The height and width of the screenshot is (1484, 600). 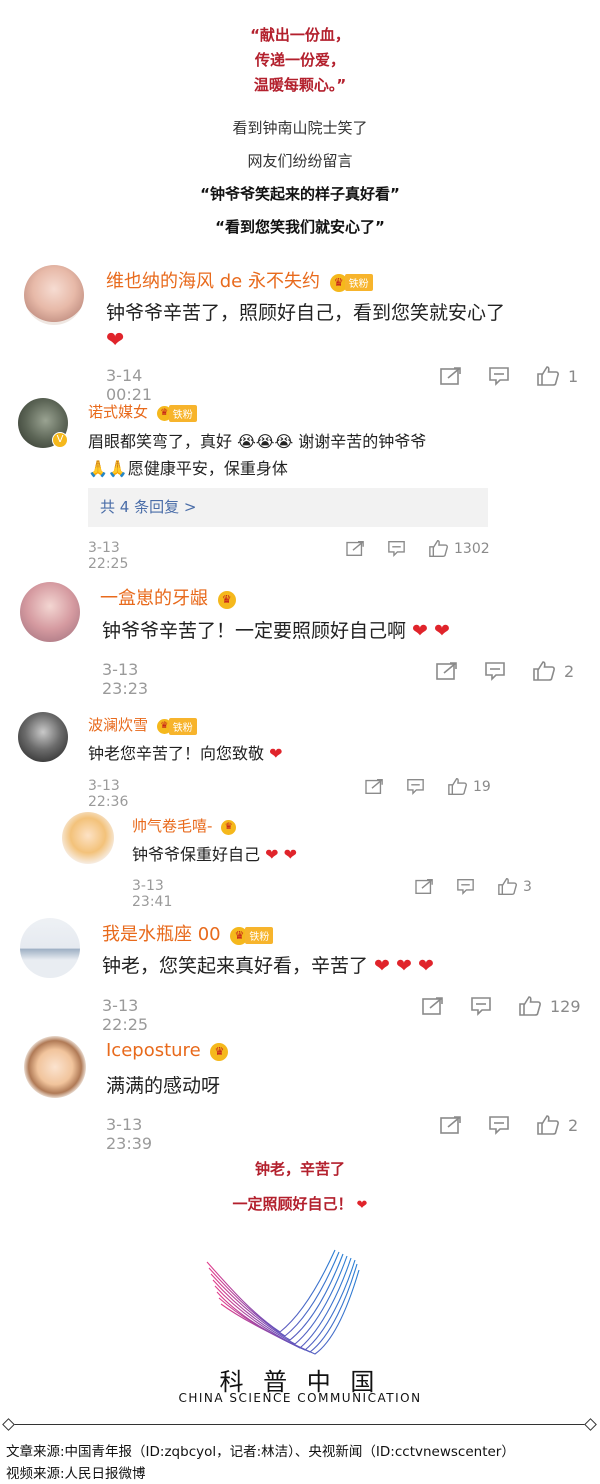 I want to click on username: 诺式媒女 ♛ 铁粉, so click(x=142, y=411).